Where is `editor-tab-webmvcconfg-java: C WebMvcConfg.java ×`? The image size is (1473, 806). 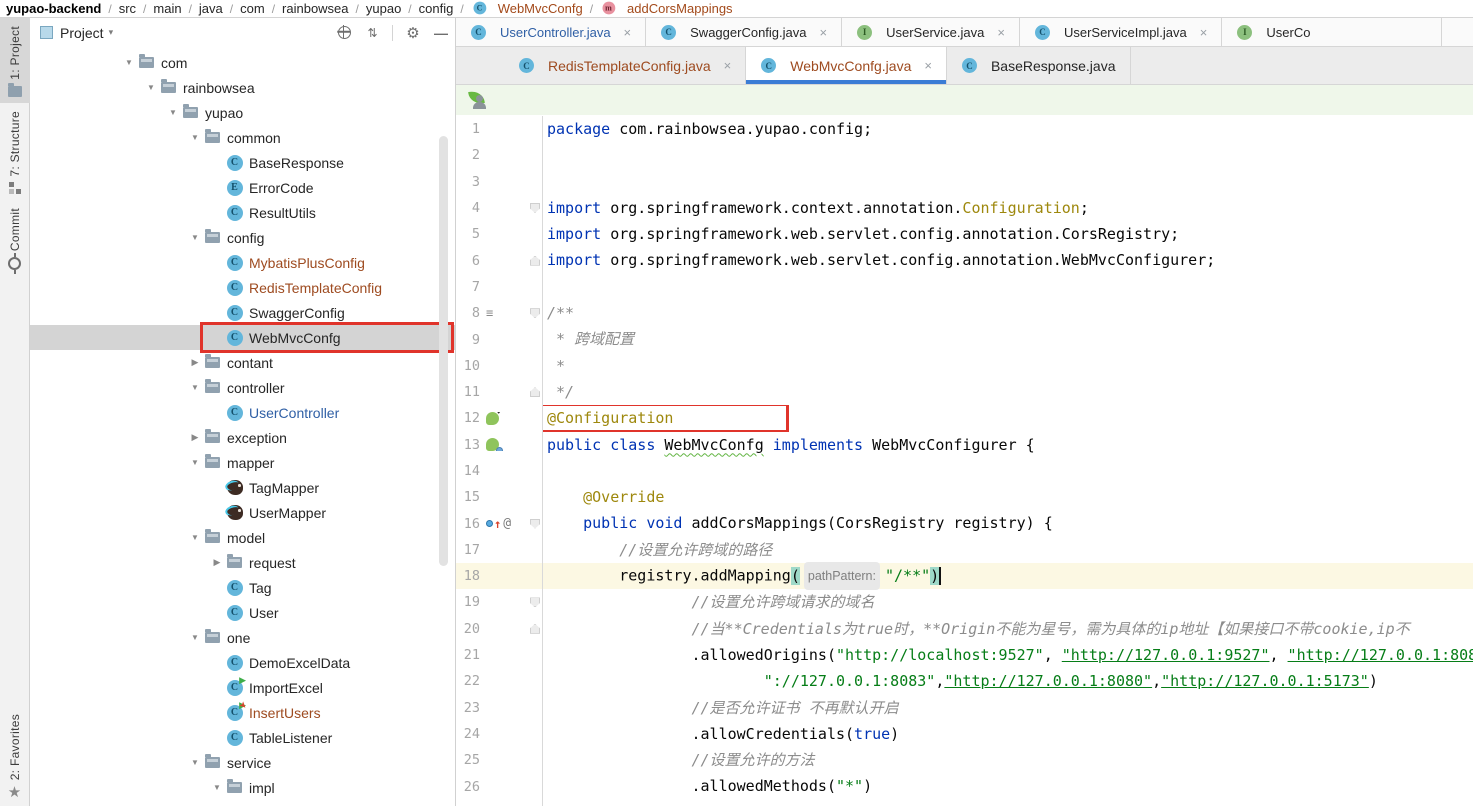
editor-tab-webmvcconfg-java: C WebMvcConfg.java × is located at coordinates (846, 65).